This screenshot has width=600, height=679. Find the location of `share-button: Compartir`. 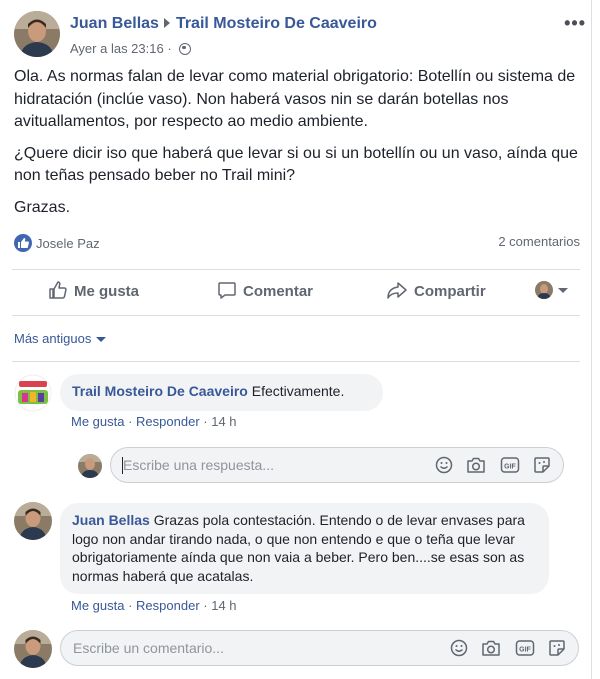

share-button: Compartir is located at coordinates (436, 290).